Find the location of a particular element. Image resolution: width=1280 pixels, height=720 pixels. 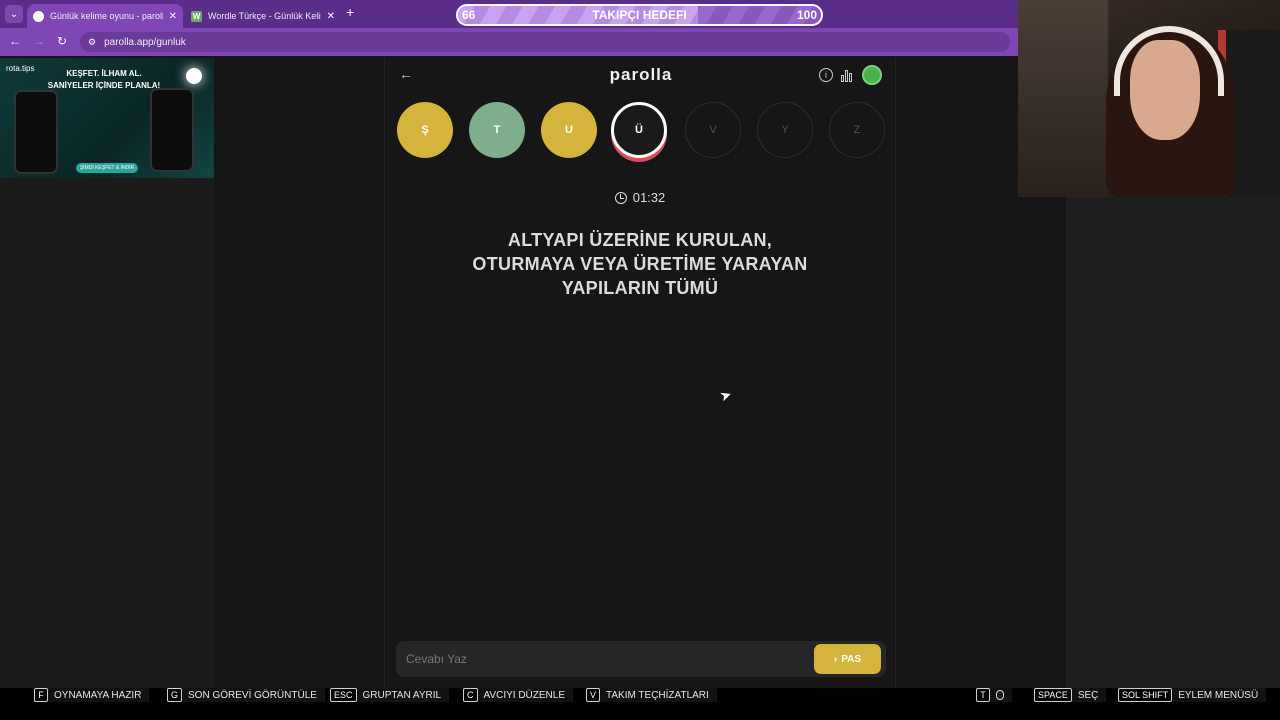

answer-bar: › PAS is located at coordinates (641, 659).